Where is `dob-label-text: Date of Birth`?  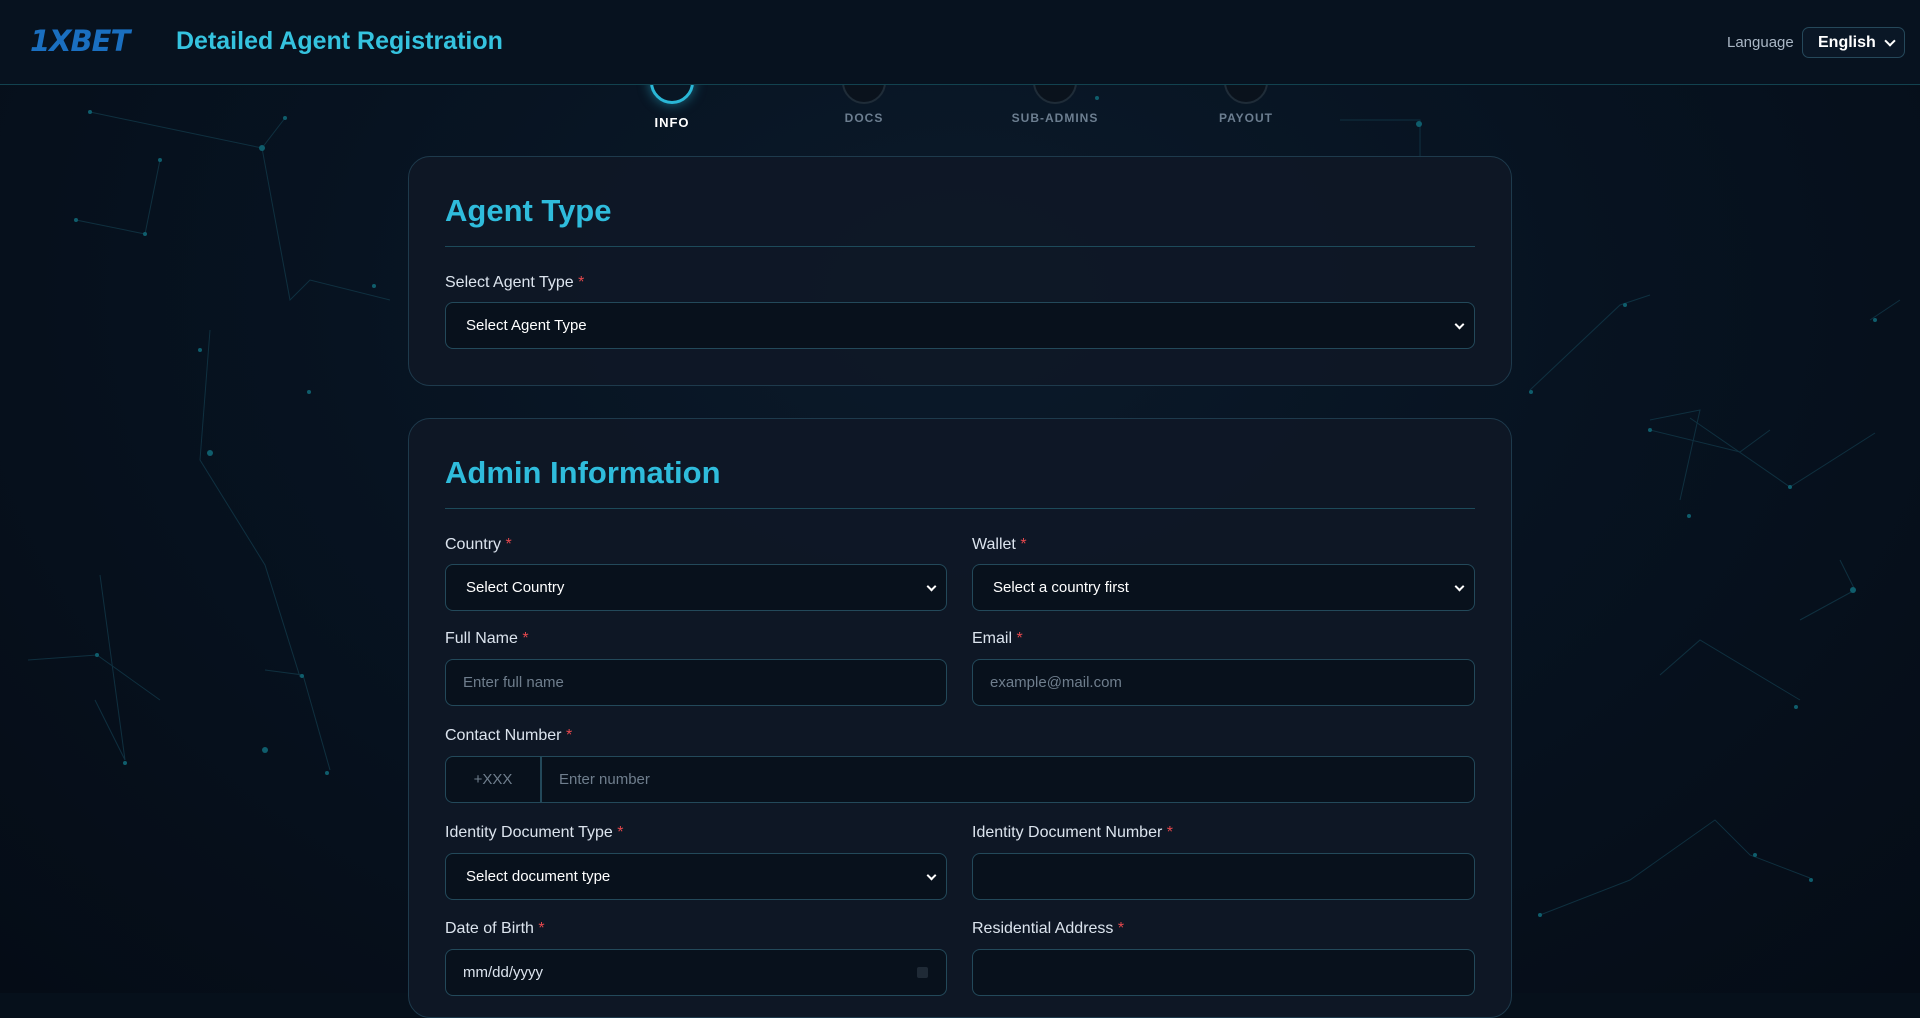 dob-label-text: Date of Birth is located at coordinates (489, 928).